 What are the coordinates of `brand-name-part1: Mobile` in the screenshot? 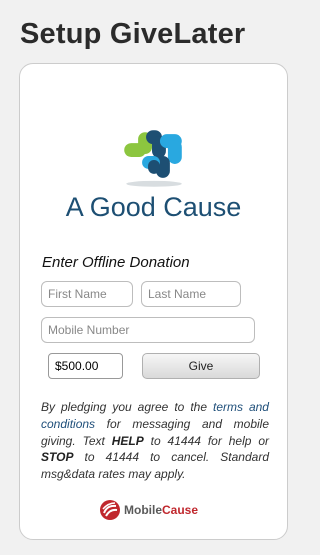 It's located at (143, 510).